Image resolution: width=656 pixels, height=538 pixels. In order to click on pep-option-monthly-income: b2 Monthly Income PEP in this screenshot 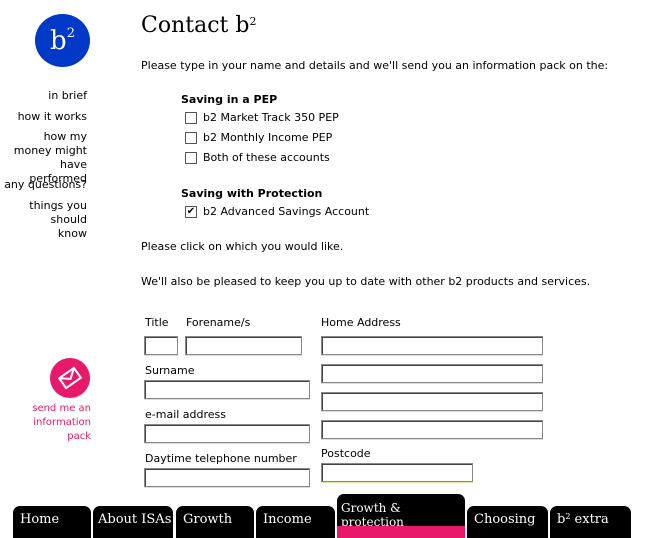, I will do `click(258, 137)`.